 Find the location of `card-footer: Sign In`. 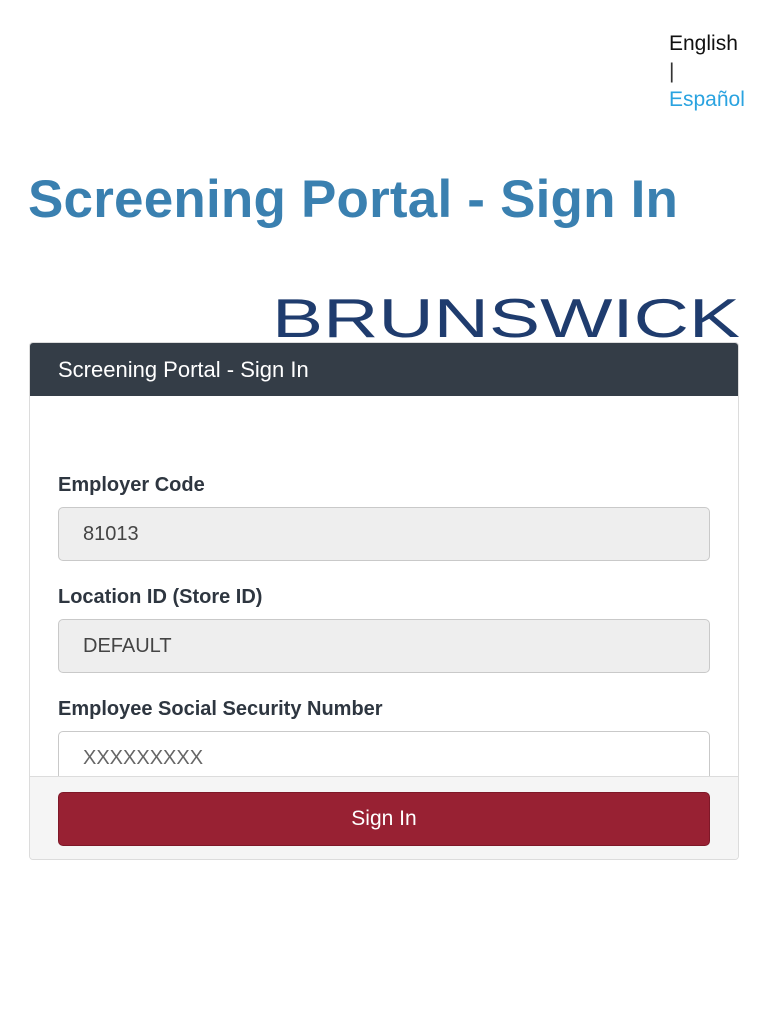

card-footer: Sign In is located at coordinates (384, 817).